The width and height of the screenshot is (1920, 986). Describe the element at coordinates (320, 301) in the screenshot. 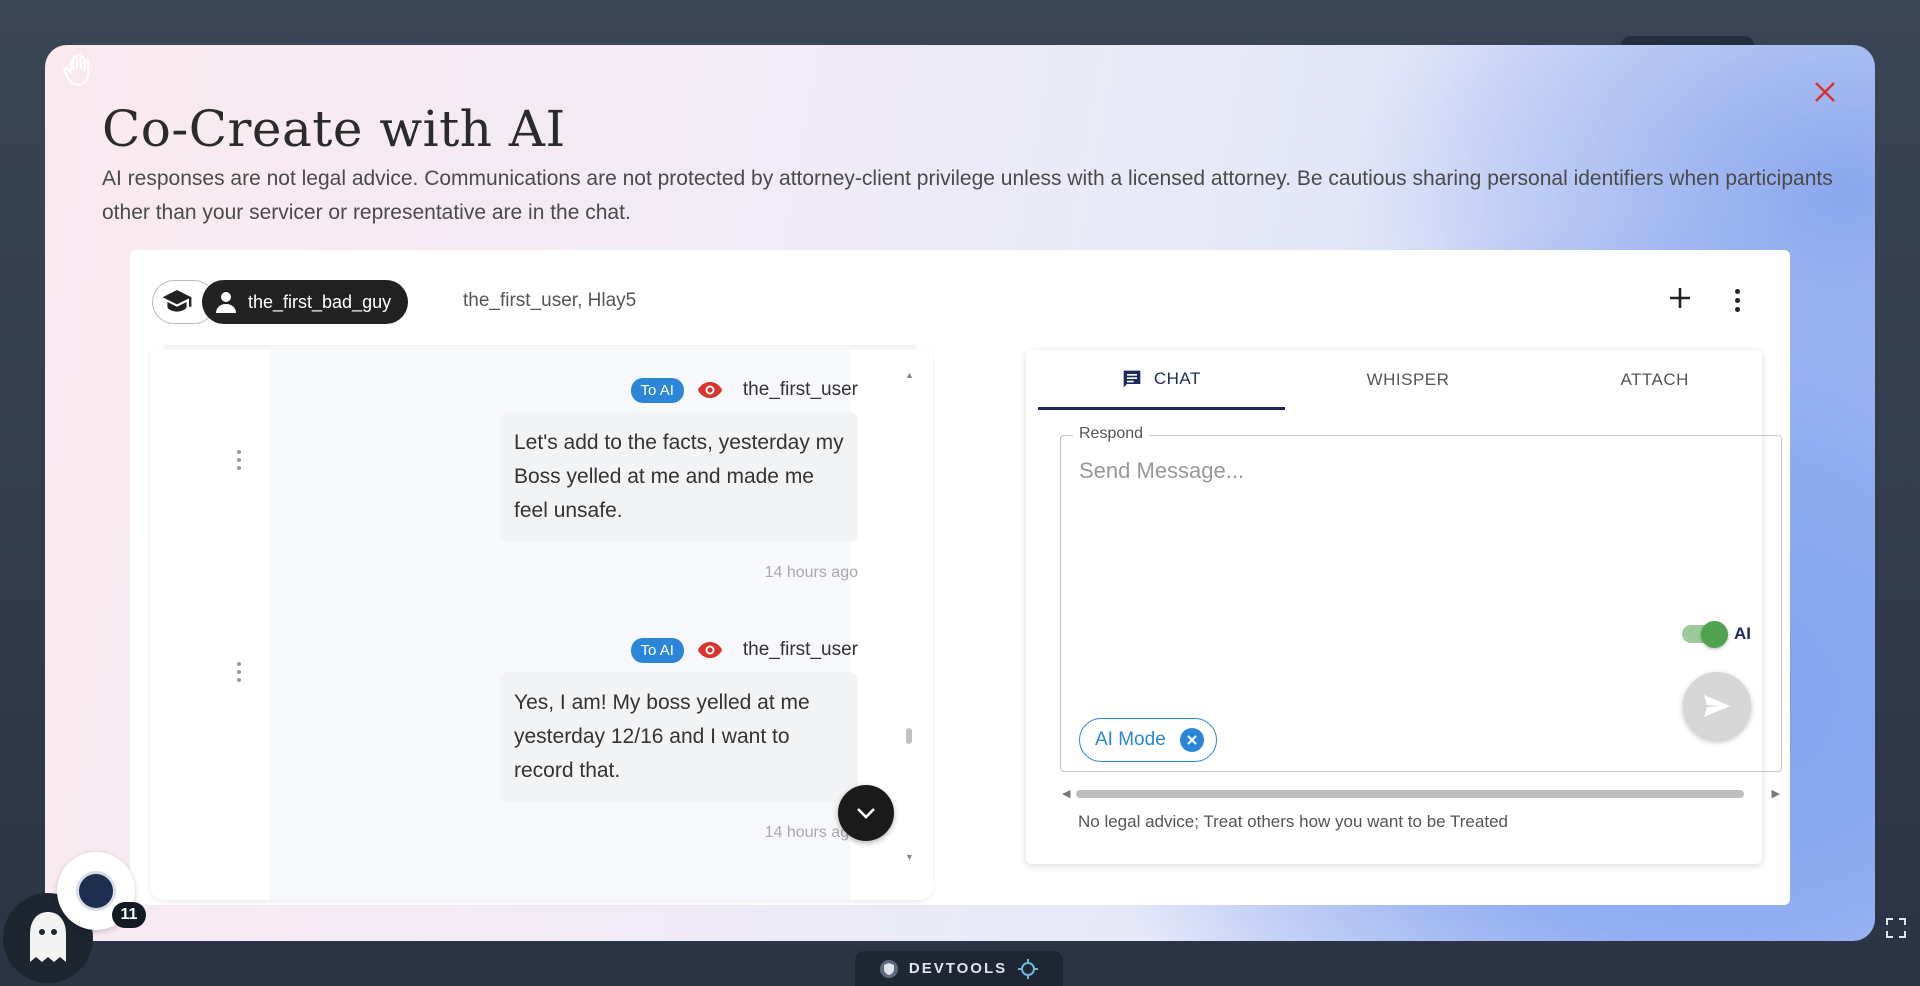

I see `user-chip-label: the_first_bad_guy` at that location.